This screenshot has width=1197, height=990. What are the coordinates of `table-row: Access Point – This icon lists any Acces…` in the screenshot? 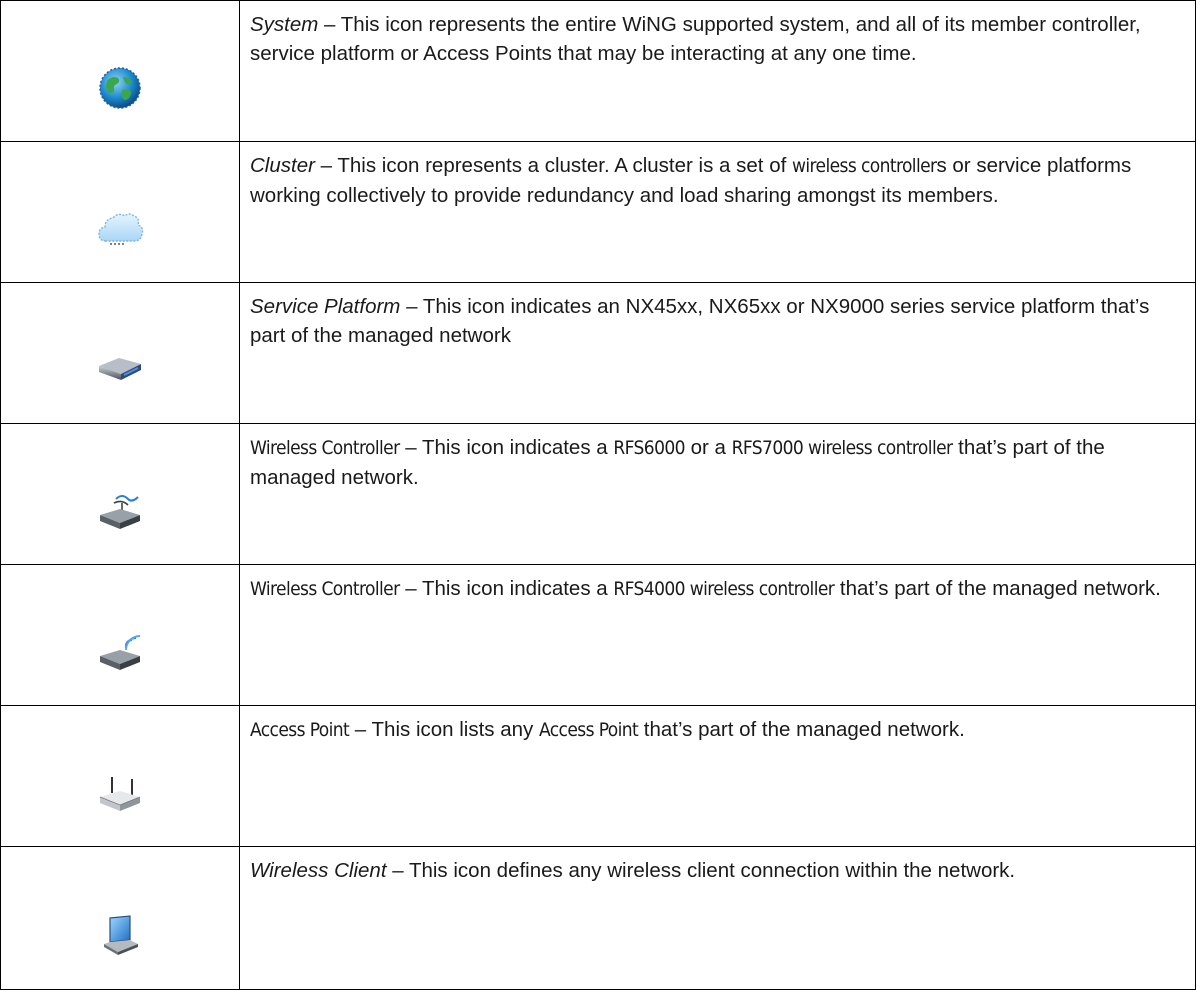 It's located at (598, 776).